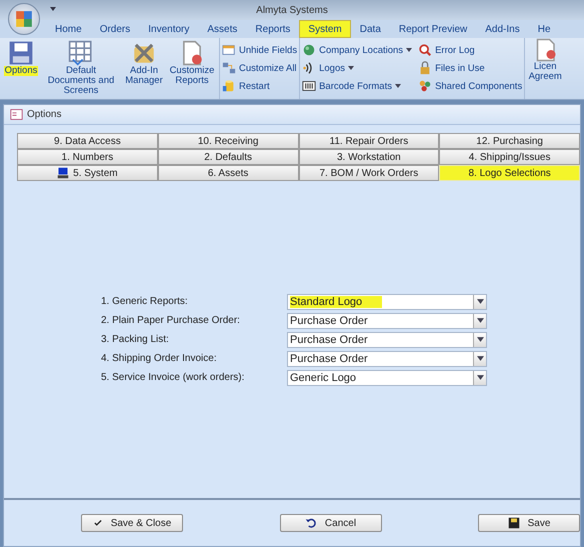  What do you see at coordinates (369, 173) in the screenshot?
I see `options-tab: 7. BOM / Work Orders` at bounding box center [369, 173].